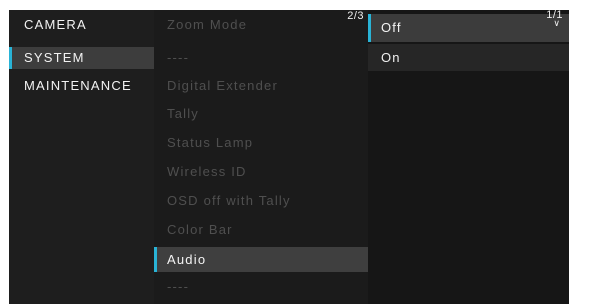 The image size is (593, 304). What do you see at coordinates (556, 23) in the screenshot?
I see `chevron-down-icon: ∨` at bounding box center [556, 23].